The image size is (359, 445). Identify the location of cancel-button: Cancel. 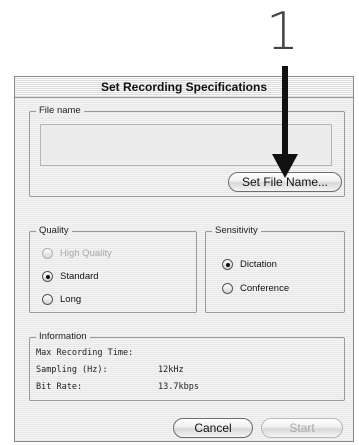
(213, 428).